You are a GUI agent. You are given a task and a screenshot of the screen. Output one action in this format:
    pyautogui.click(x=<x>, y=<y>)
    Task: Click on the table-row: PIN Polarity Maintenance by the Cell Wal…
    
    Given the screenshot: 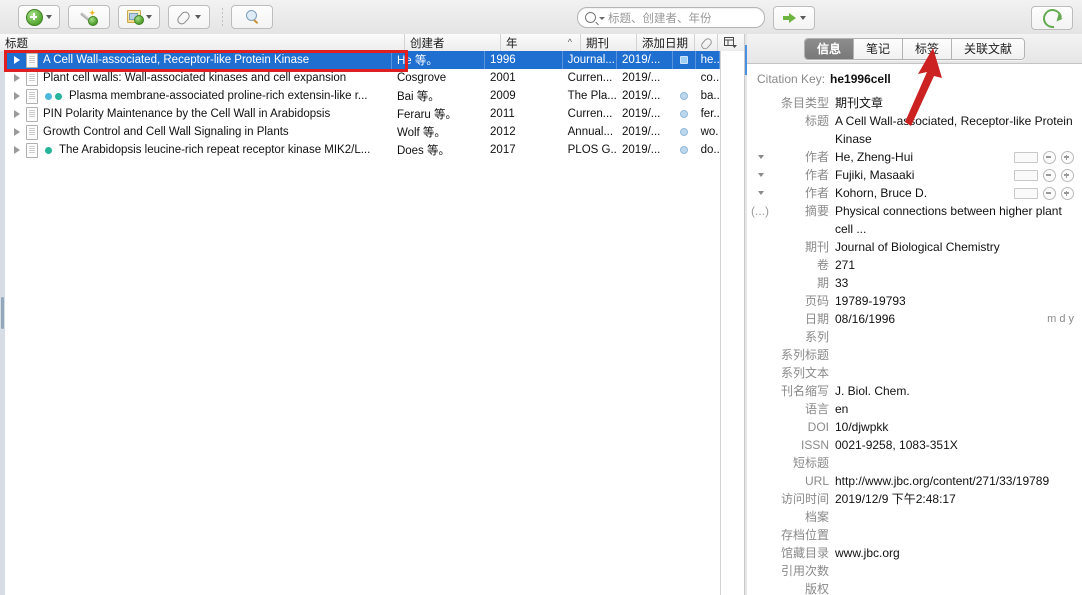 What is the action you would take?
    pyautogui.click(x=360, y=114)
    